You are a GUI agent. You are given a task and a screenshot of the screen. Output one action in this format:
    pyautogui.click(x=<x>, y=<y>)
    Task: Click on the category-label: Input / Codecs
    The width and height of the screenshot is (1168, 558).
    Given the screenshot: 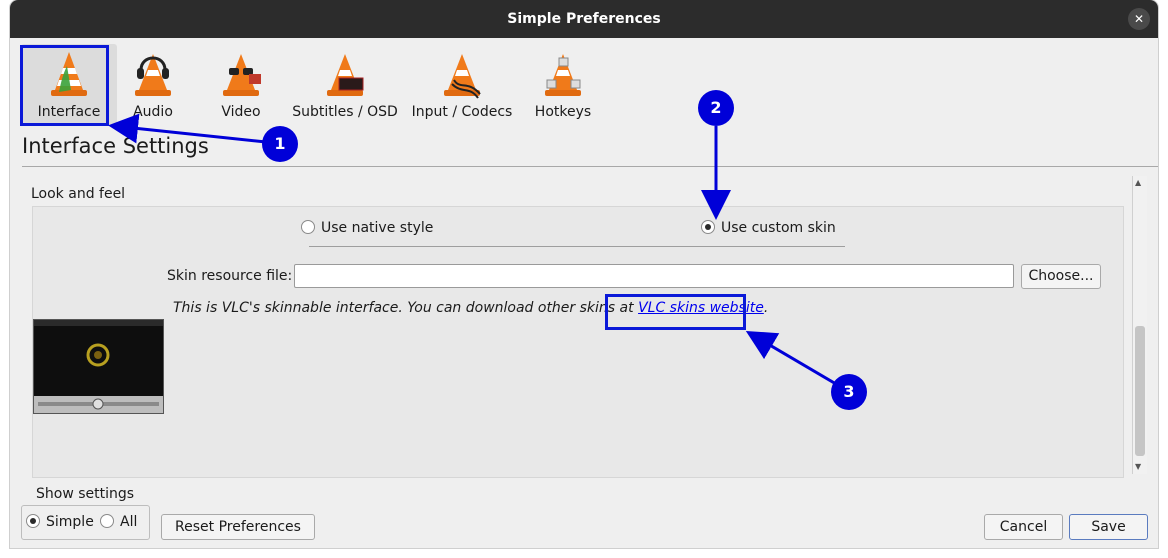 What is the action you would take?
    pyautogui.click(x=462, y=112)
    